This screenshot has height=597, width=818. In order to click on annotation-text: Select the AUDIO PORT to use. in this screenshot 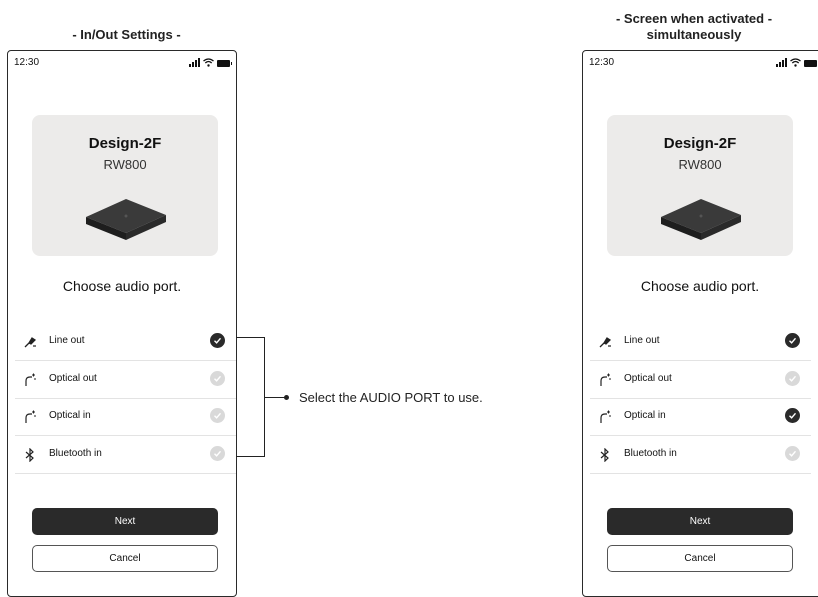, I will do `click(391, 397)`.